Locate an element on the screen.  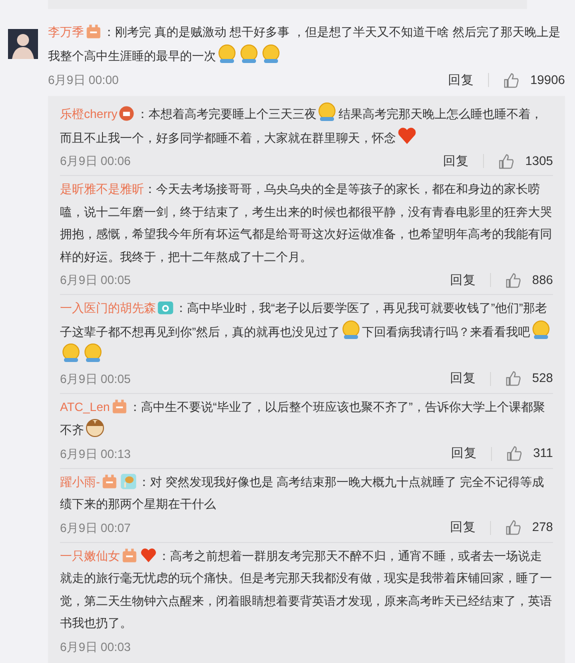
heart-badge-icon is located at coordinates (148, 555).